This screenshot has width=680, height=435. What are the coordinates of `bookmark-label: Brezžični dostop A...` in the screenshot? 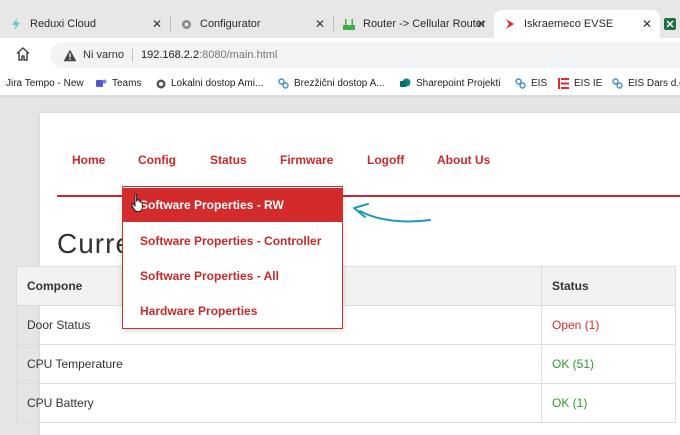 It's located at (339, 83).